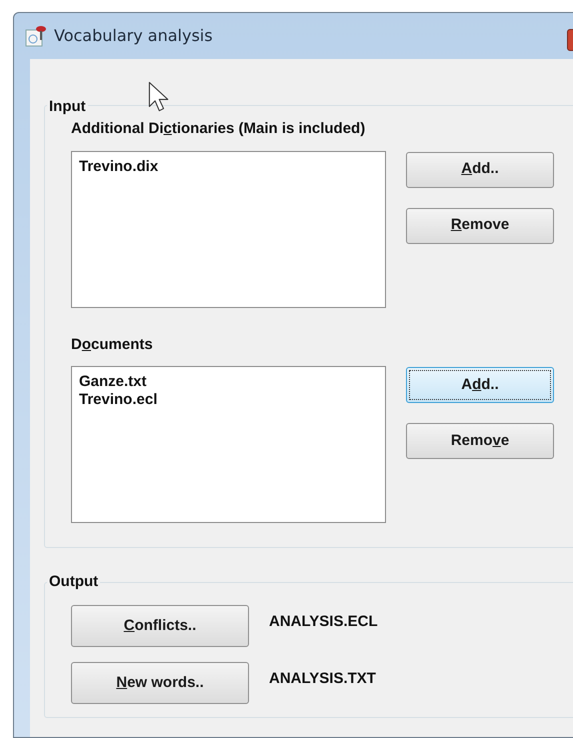  I want to click on list-item: Trevino.ecl, so click(118, 400).